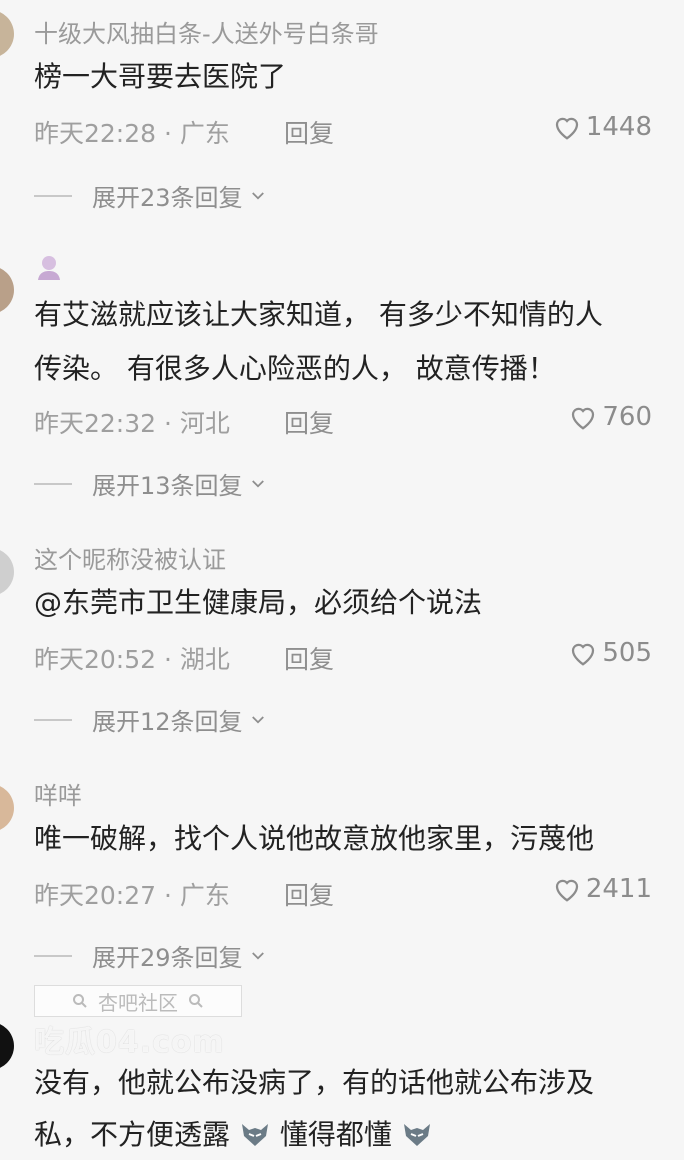 The image size is (684, 1160). What do you see at coordinates (95, 659) in the screenshot?
I see `comment-time: 昨天20:52` at bounding box center [95, 659].